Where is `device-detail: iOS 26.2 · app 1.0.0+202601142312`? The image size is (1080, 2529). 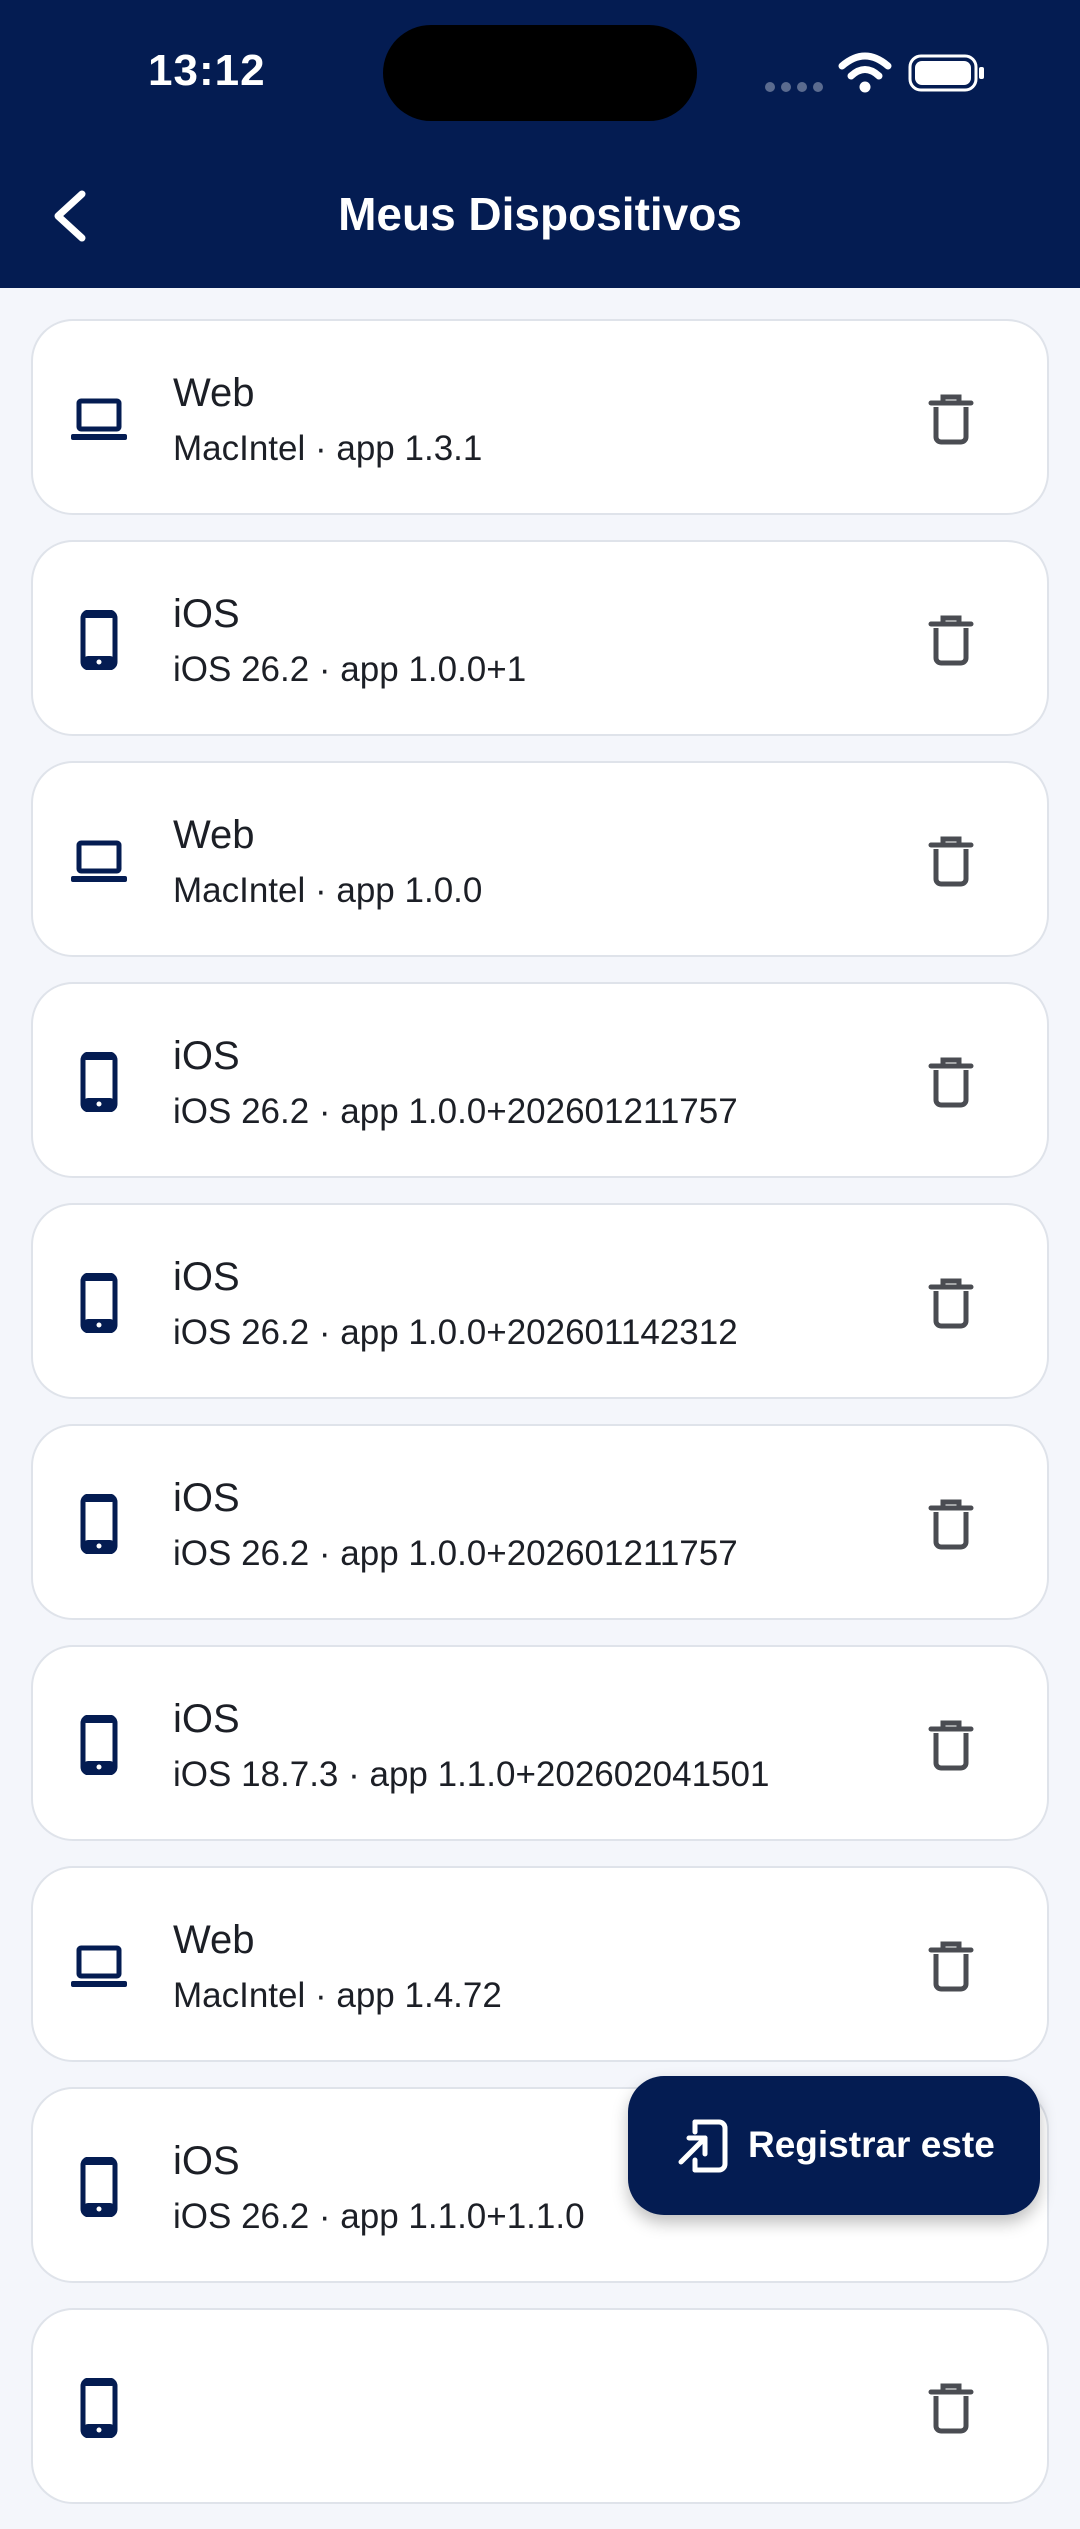
device-detail: iOS 26.2 · app 1.0.0+202601142312 is located at coordinates (455, 1332).